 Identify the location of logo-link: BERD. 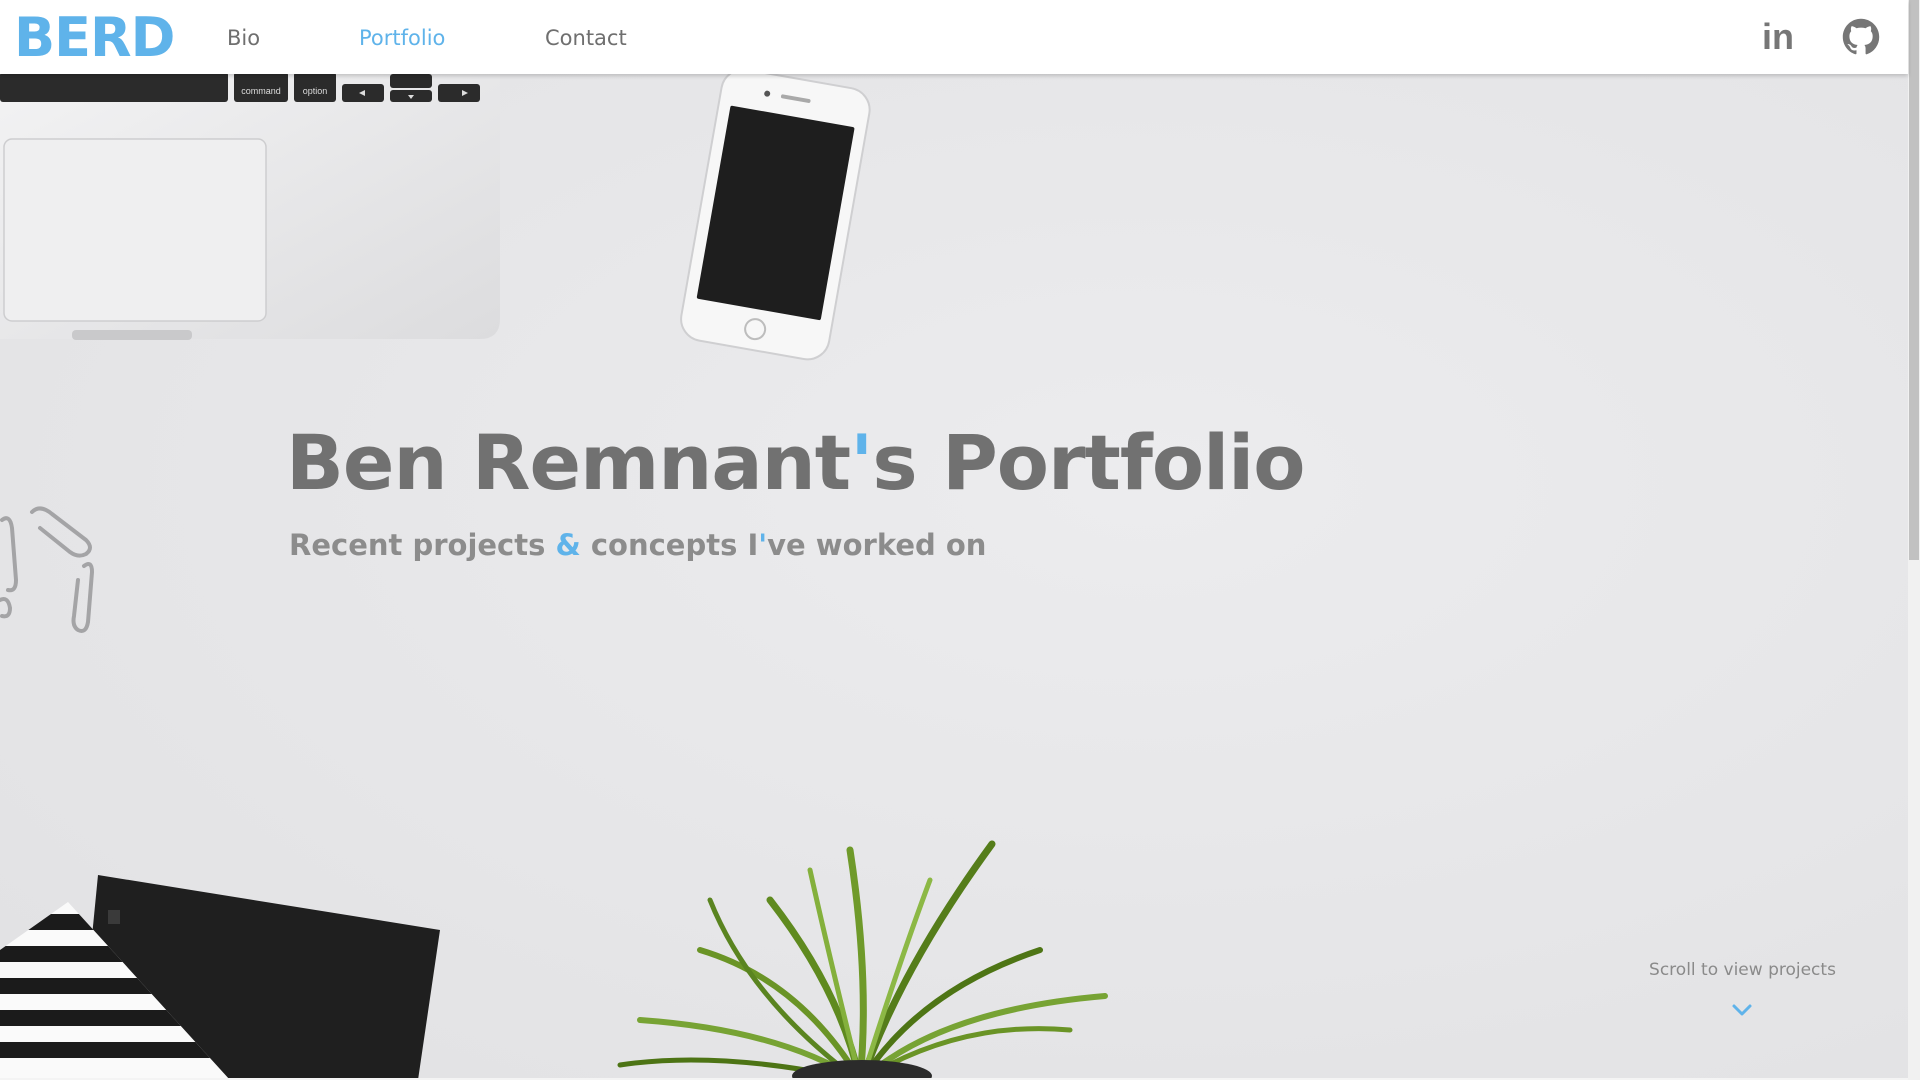
(94, 37).